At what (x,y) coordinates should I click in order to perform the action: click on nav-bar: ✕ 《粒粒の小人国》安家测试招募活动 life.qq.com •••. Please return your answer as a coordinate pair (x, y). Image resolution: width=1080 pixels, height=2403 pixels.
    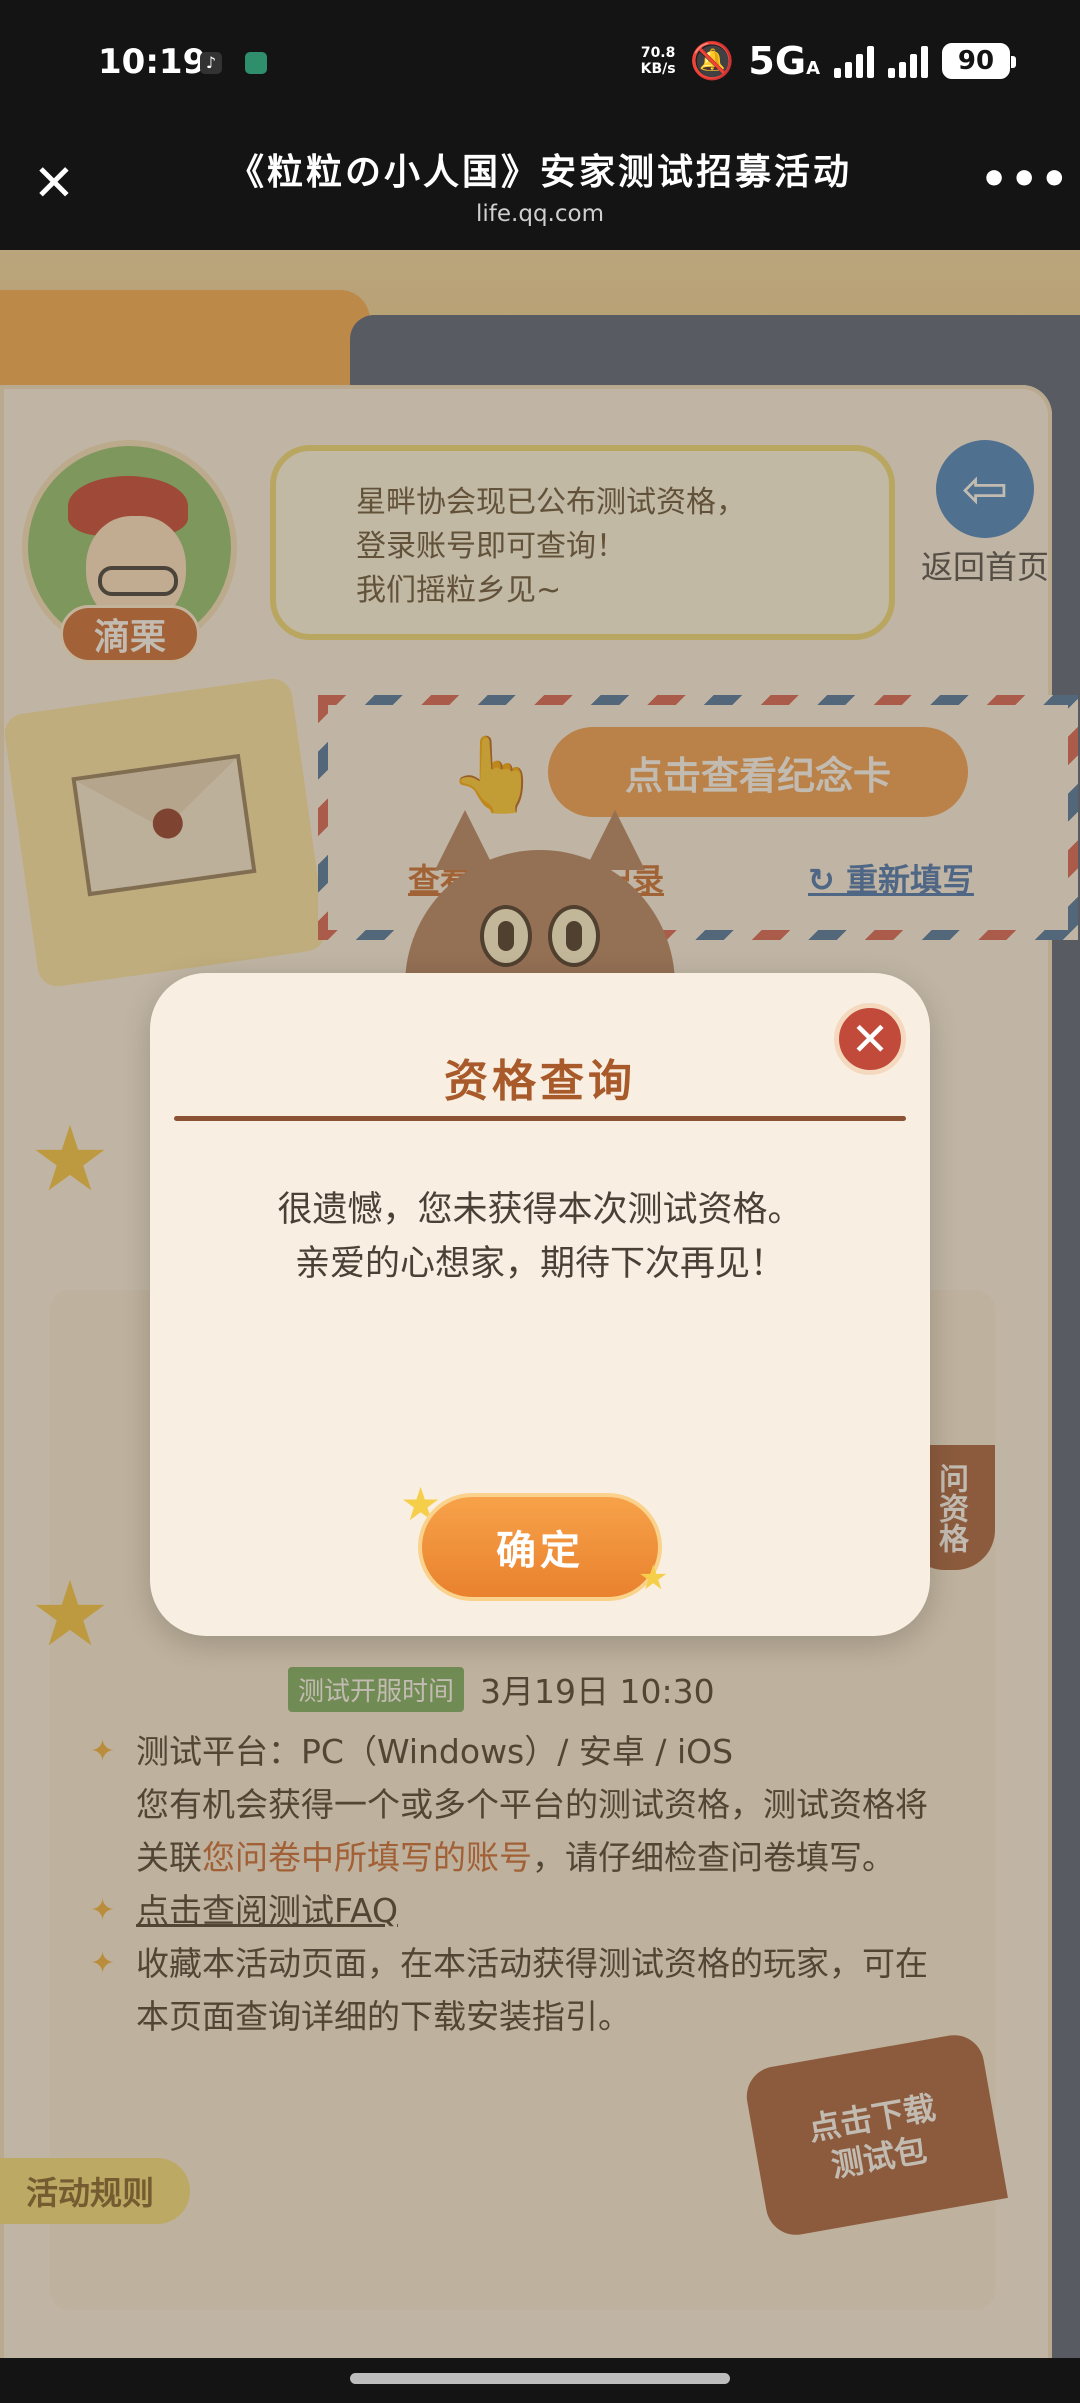
    Looking at the image, I should click on (540, 187).